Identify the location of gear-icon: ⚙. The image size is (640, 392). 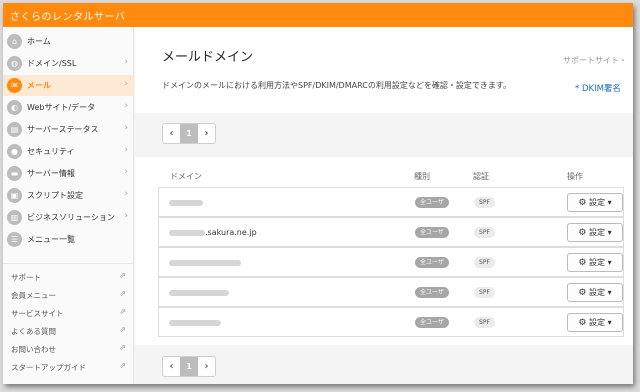
(582, 293).